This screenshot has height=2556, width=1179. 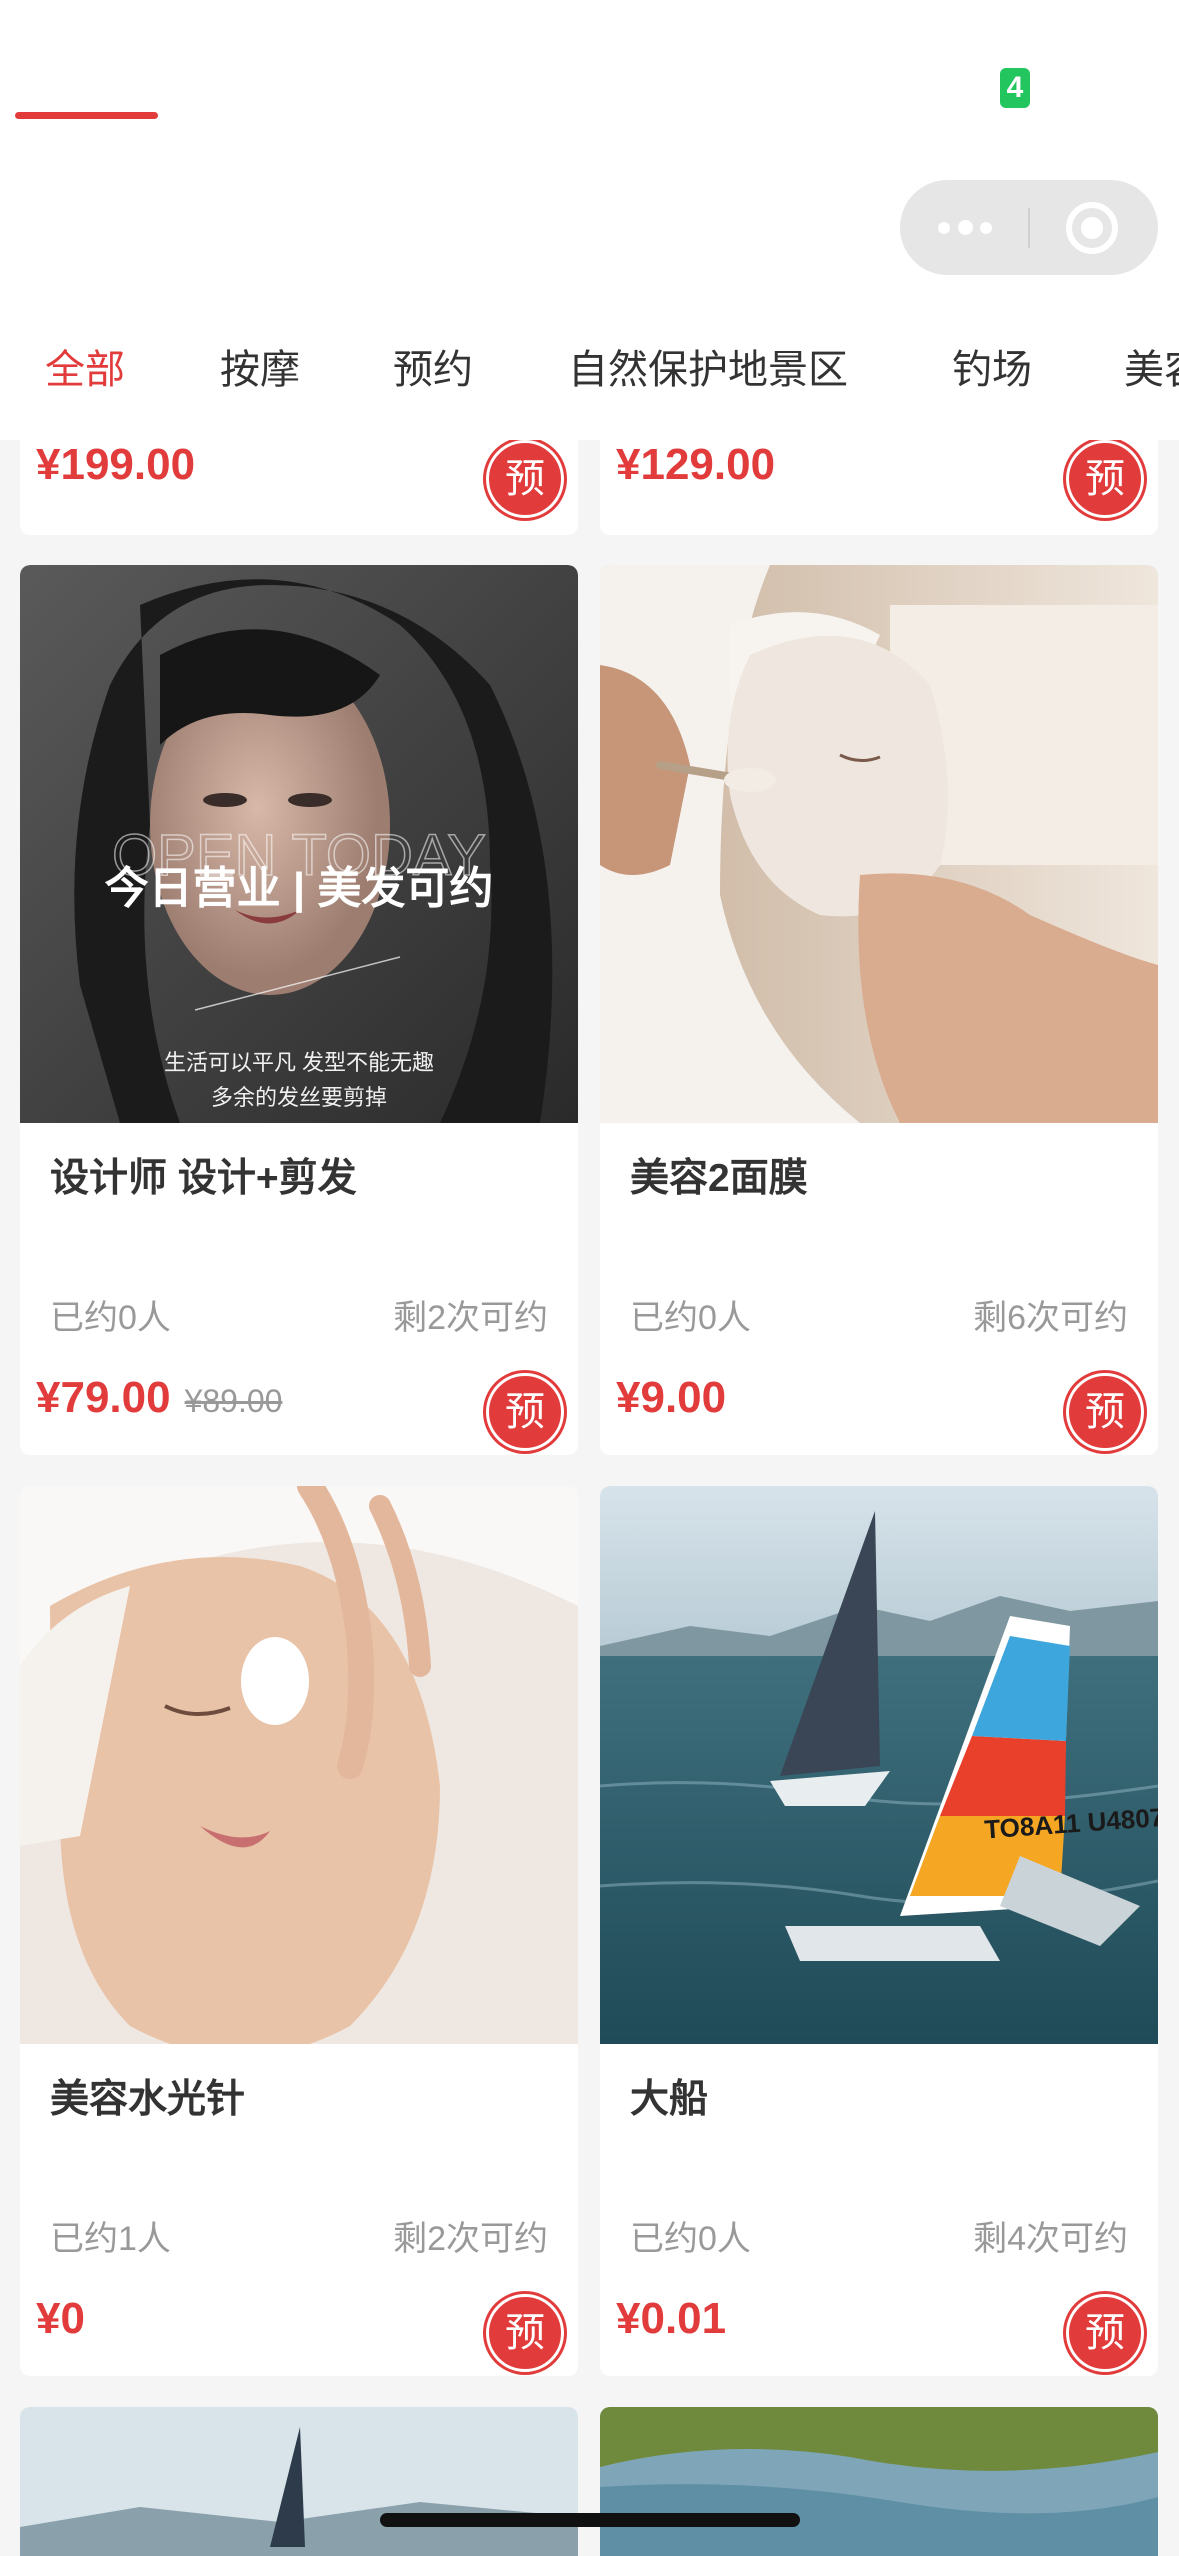 I want to click on overlay-line2: 多余的发丝要剪掉, so click(x=299, y=1097).